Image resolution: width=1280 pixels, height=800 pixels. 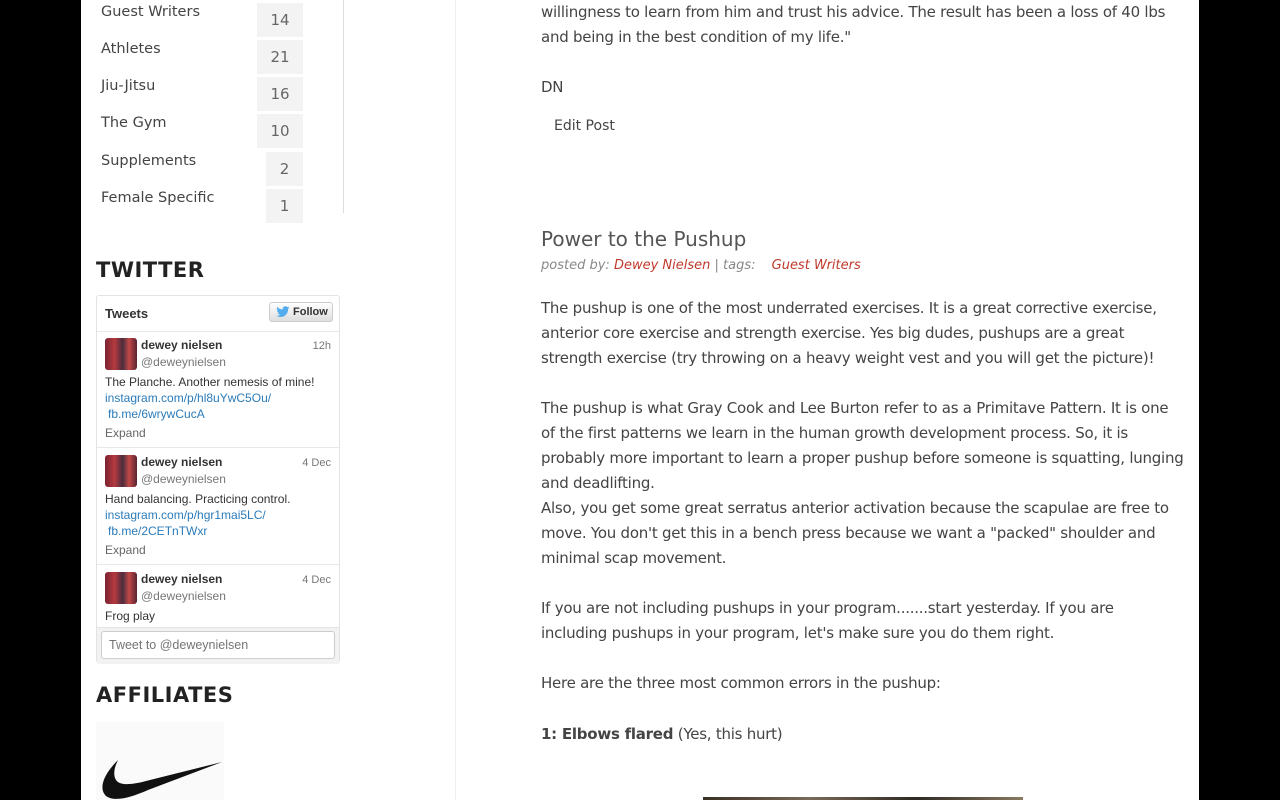 What do you see at coordinates (130, 616) in the screenshot?
I see `tweet-text: Frog play` at bounding box center [130, 616].